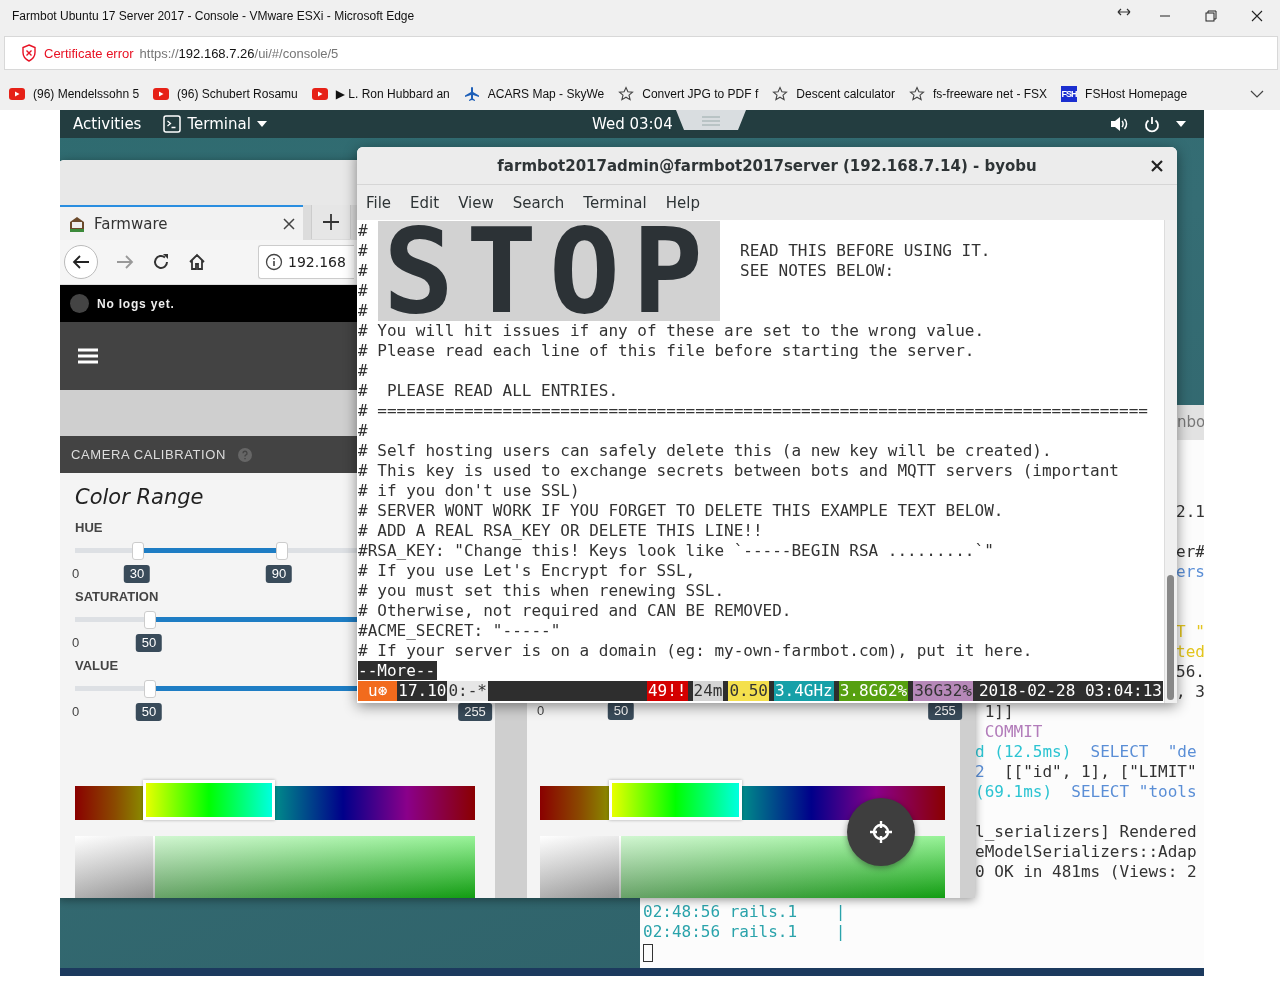 The height and width of the screenshot is (984, 1280). Describe the element at coordinates (999, 712) in the screenshot. I see `log-line: 1]]` at that location.